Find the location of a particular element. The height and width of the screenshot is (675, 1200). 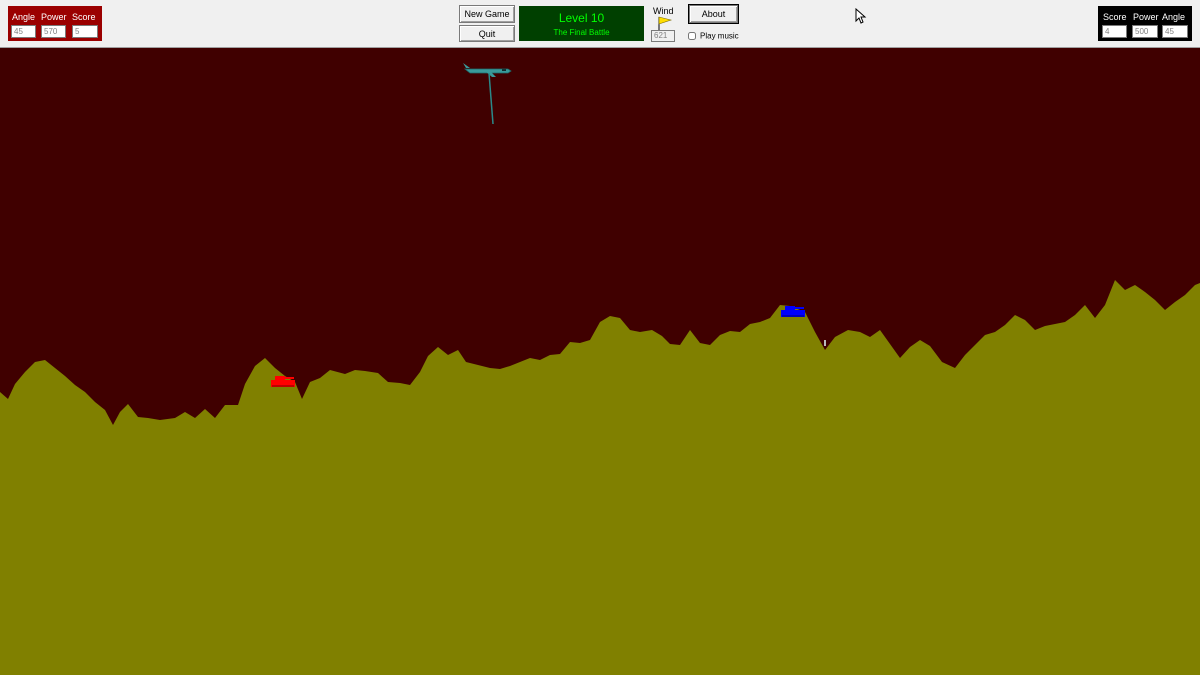

score-field: 5 is located at coordinates (85, 31).